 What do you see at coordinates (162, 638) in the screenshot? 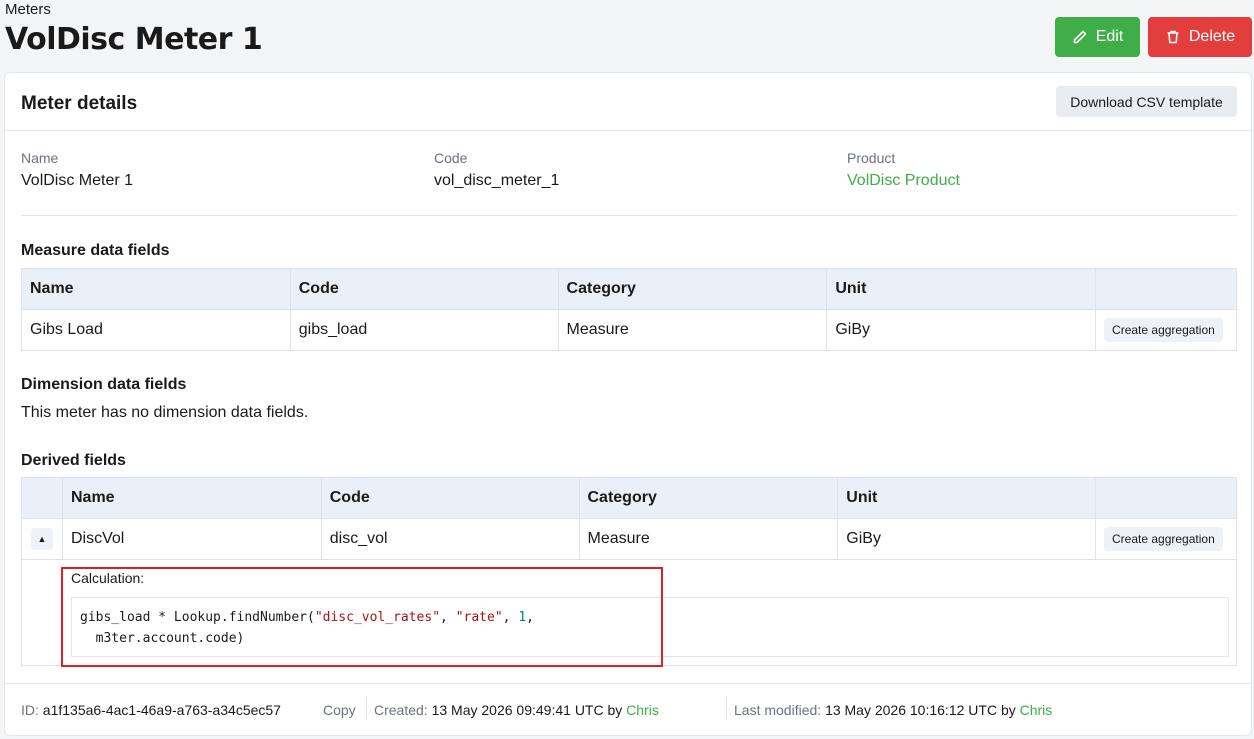
I see `code-text: m3ter.account.code)` at bounding box center [162, 638].